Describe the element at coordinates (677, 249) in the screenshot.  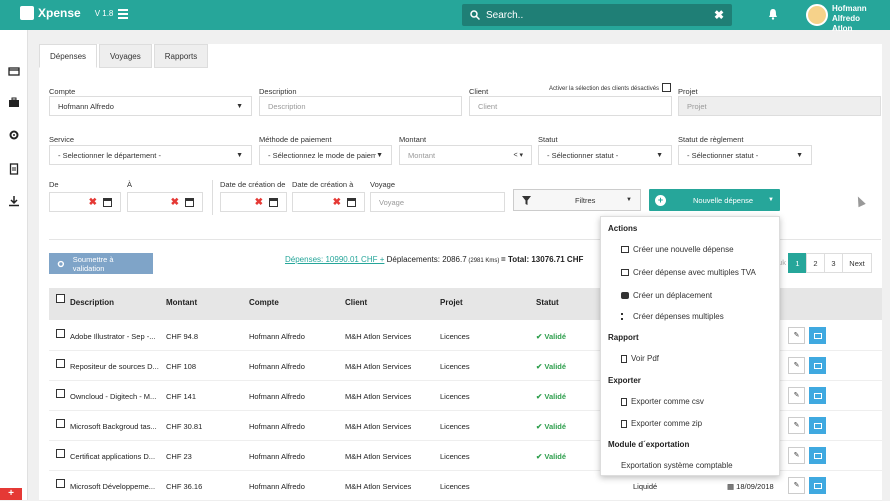
I see `menu-creer-depense: Créer une nouvelle dépense` at that location.